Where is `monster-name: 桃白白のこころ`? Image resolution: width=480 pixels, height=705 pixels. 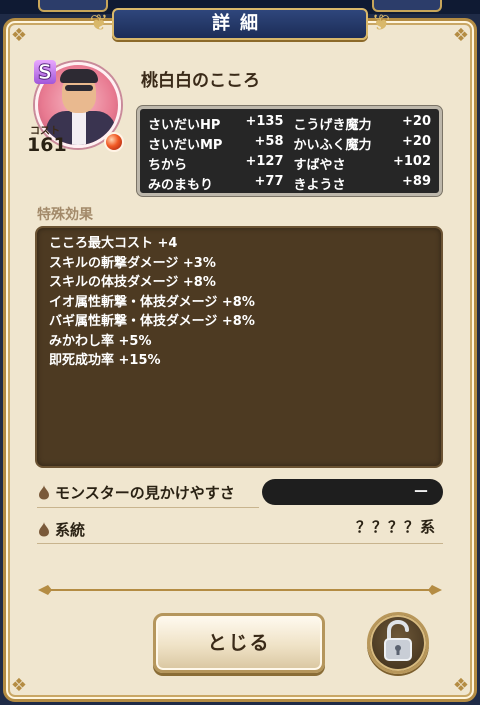
monster-name: 桃白白のこころ is located at coordinates (200, 81).